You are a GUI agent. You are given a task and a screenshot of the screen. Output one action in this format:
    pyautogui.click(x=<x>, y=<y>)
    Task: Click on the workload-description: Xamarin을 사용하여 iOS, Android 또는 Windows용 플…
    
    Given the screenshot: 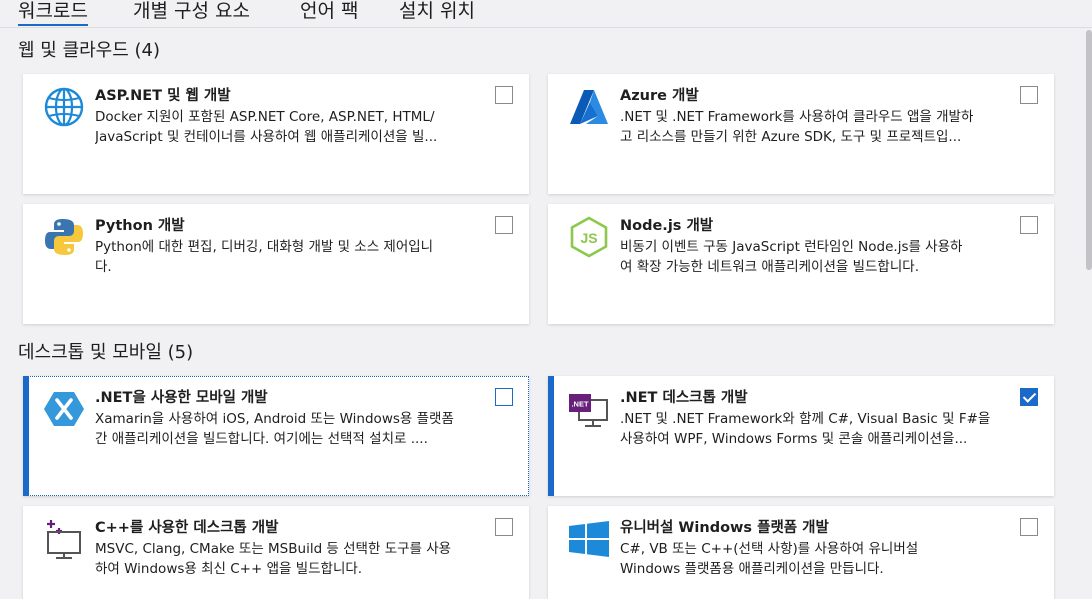 What is the action you would take?
    pyautogui.click(x=274, y=429)
    